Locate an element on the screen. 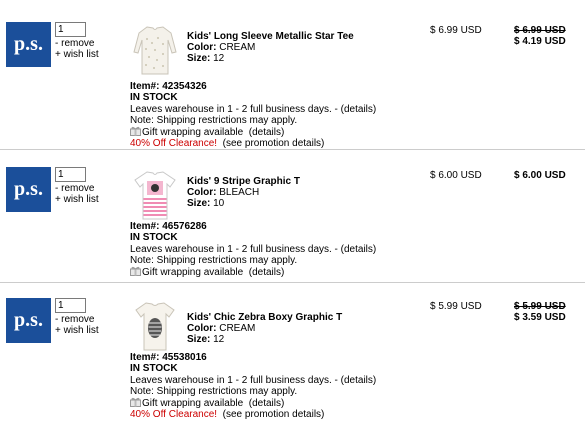  price-total: $ 6.99 USD $ 4.19 USD is located at coordinates (540, 36).